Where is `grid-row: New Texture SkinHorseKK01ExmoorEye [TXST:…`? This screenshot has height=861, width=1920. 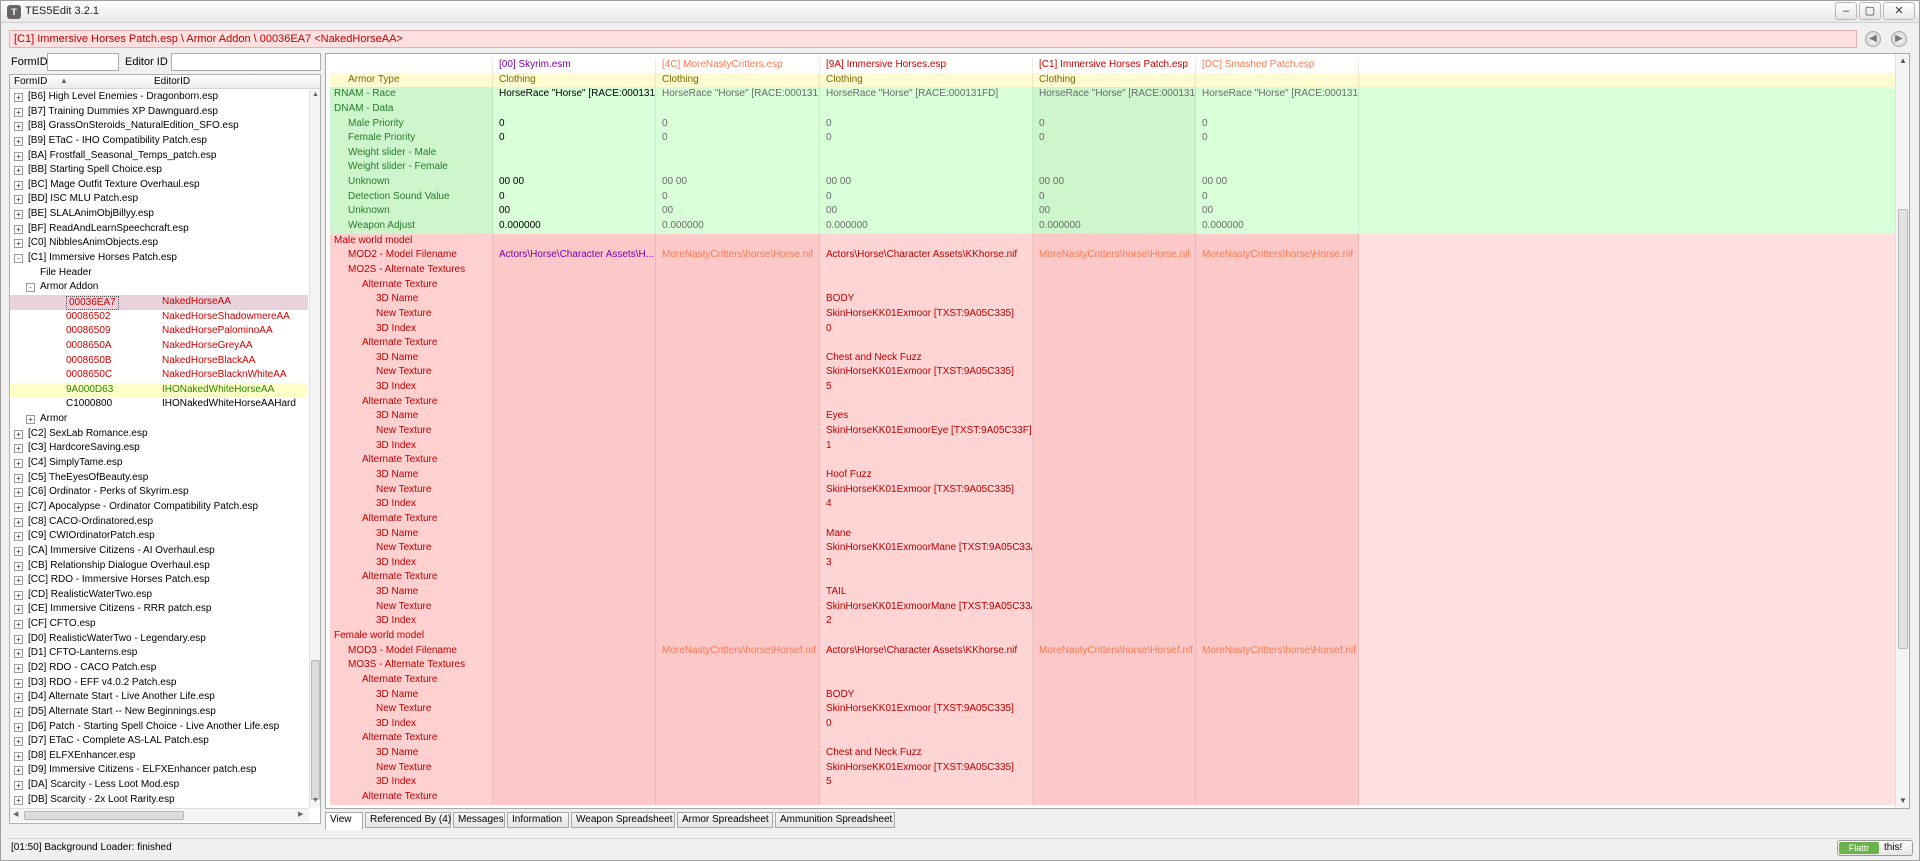
grid-row: New Texture SkinHorseKK01ExmoorEye [TXST:… is located at coordinates (1112, 431).